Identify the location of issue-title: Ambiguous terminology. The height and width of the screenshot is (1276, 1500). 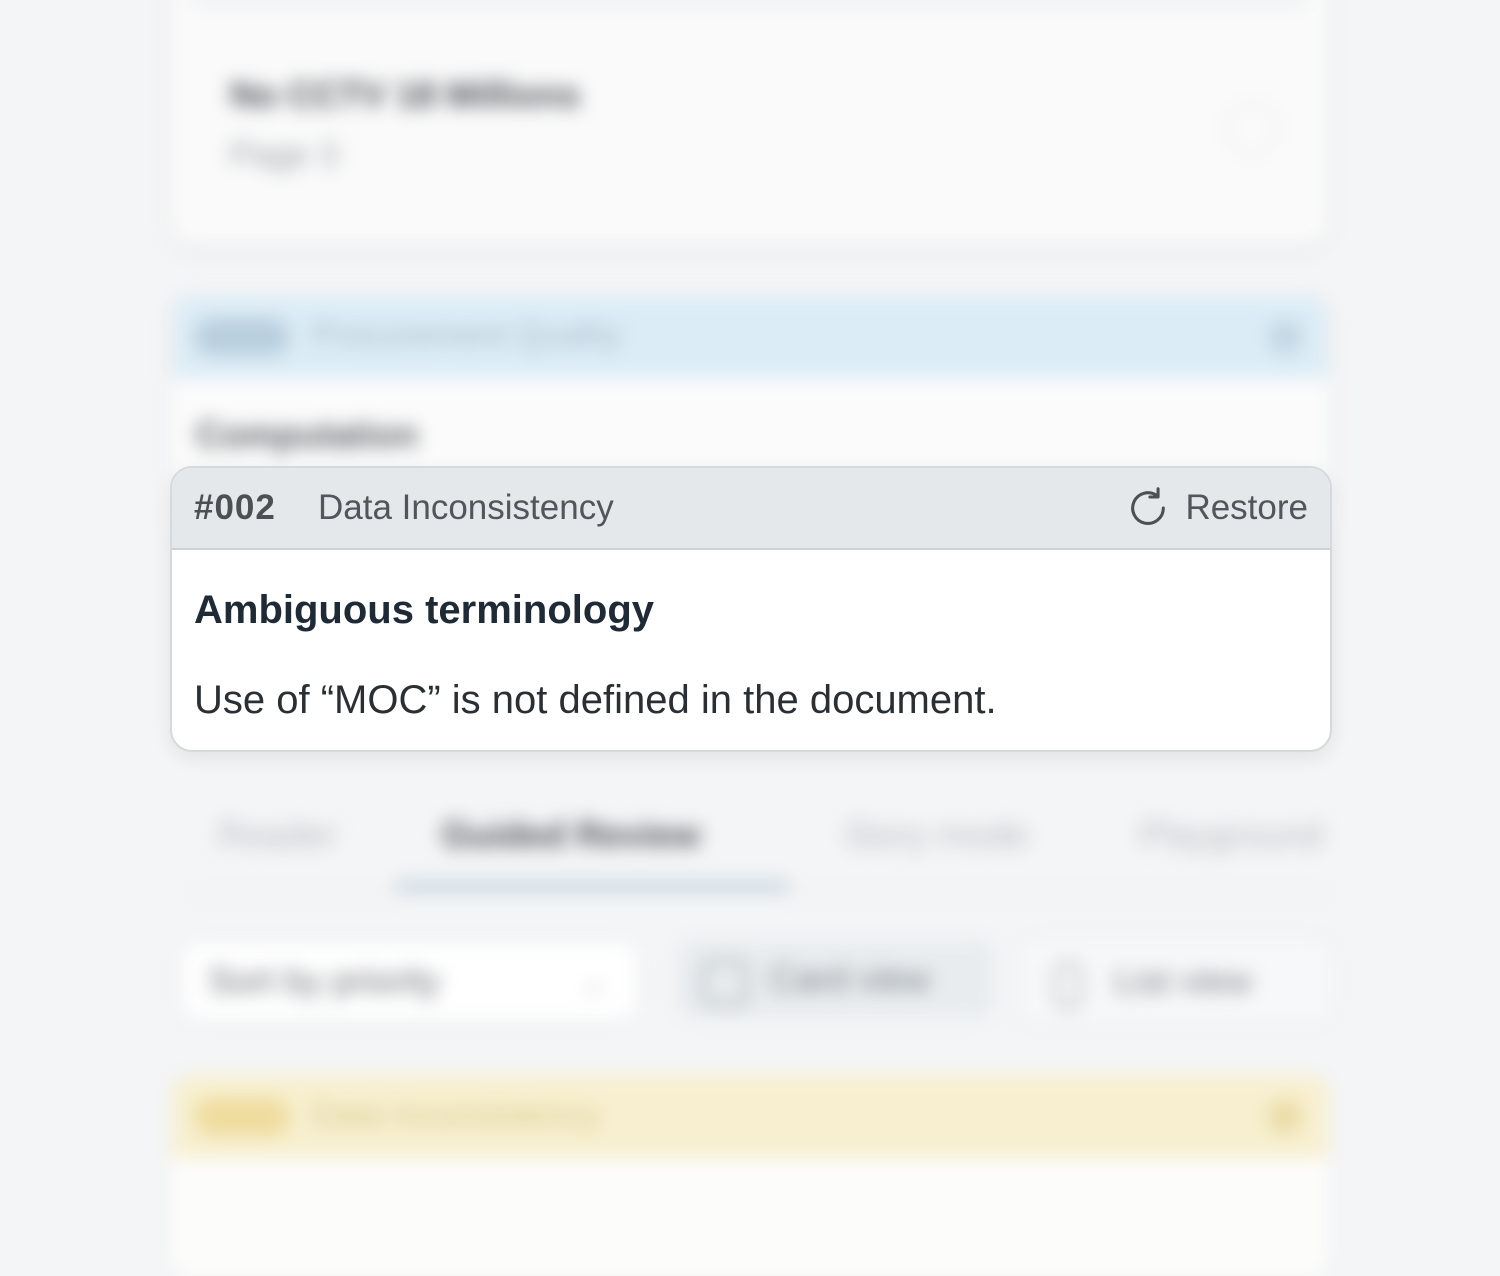
(424, 610).